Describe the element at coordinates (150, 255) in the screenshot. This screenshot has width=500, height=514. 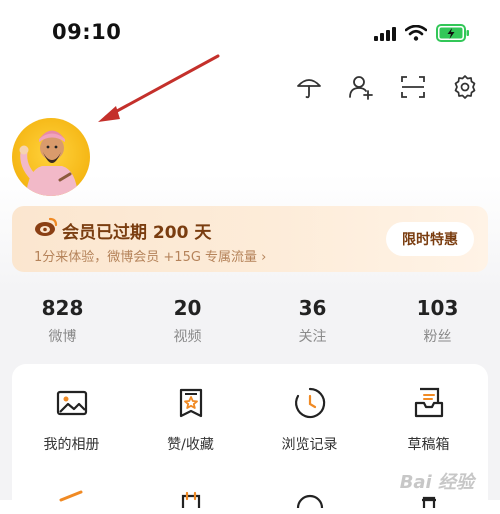
I see `vip-promo-text: 1分来体验，微博会员 +15G 专属流量 ›` at that location.